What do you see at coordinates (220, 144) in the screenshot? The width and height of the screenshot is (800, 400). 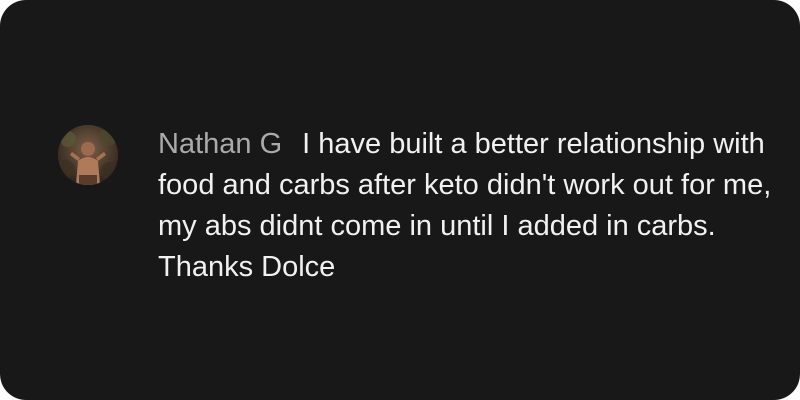 I see `comment-author: Nathan G` at bounding box center [220, 144].